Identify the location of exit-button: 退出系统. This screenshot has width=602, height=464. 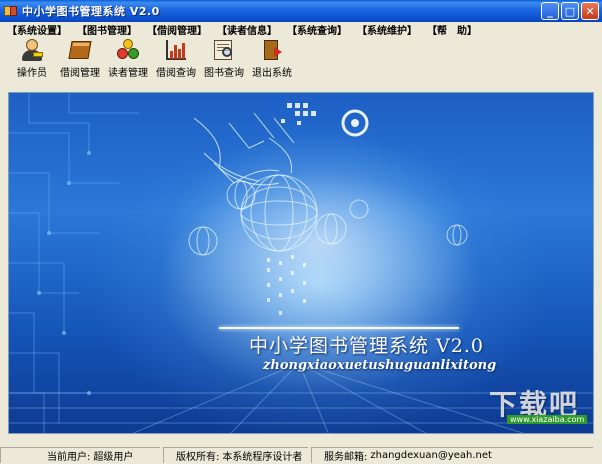
(272, 58).